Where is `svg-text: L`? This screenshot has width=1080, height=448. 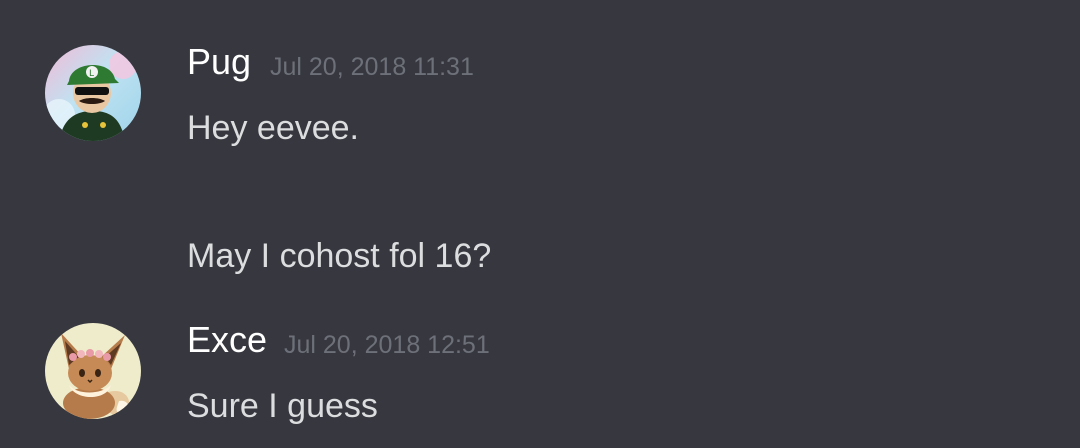
svg-text: L is located at coordinates (91, 74).